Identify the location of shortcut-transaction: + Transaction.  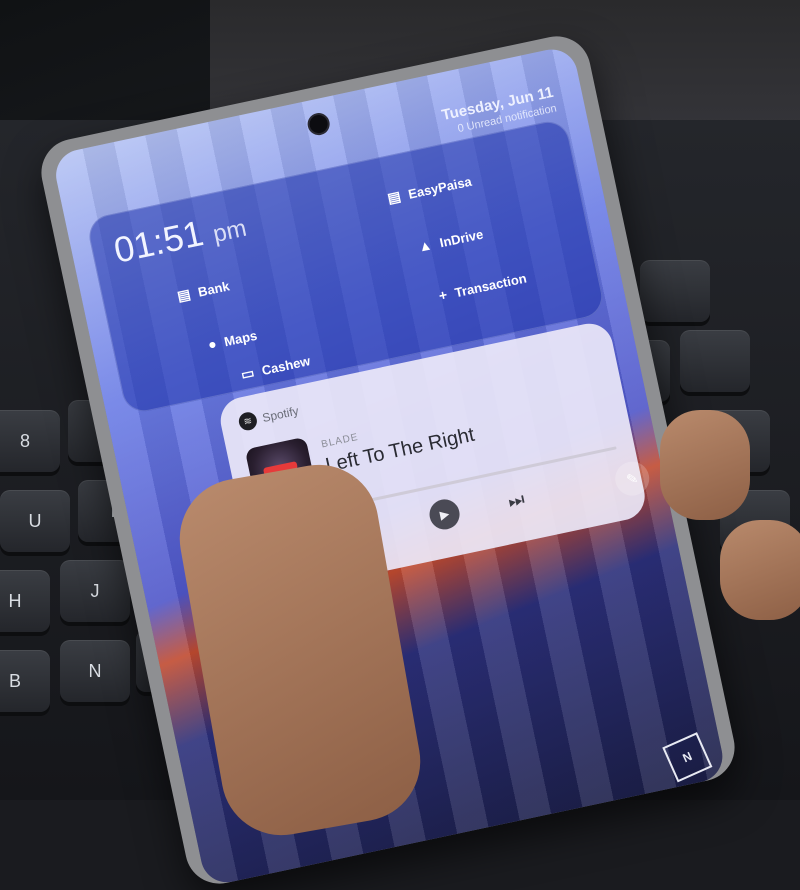
(482, 286).